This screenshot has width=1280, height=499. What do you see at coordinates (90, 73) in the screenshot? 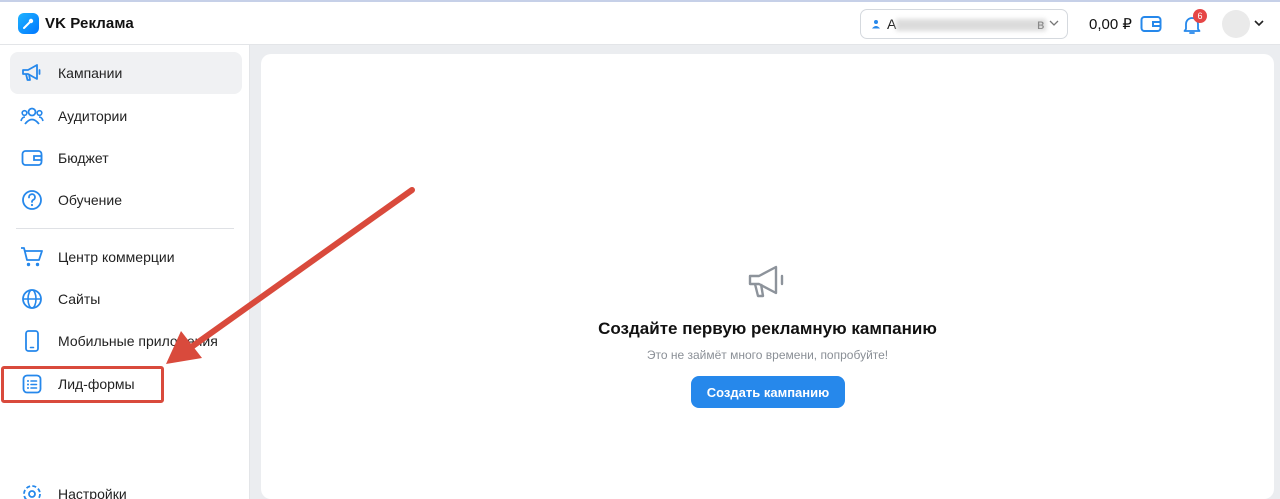
I see `sidebar-item-label: Кампании` at bounding box center [90, 73].